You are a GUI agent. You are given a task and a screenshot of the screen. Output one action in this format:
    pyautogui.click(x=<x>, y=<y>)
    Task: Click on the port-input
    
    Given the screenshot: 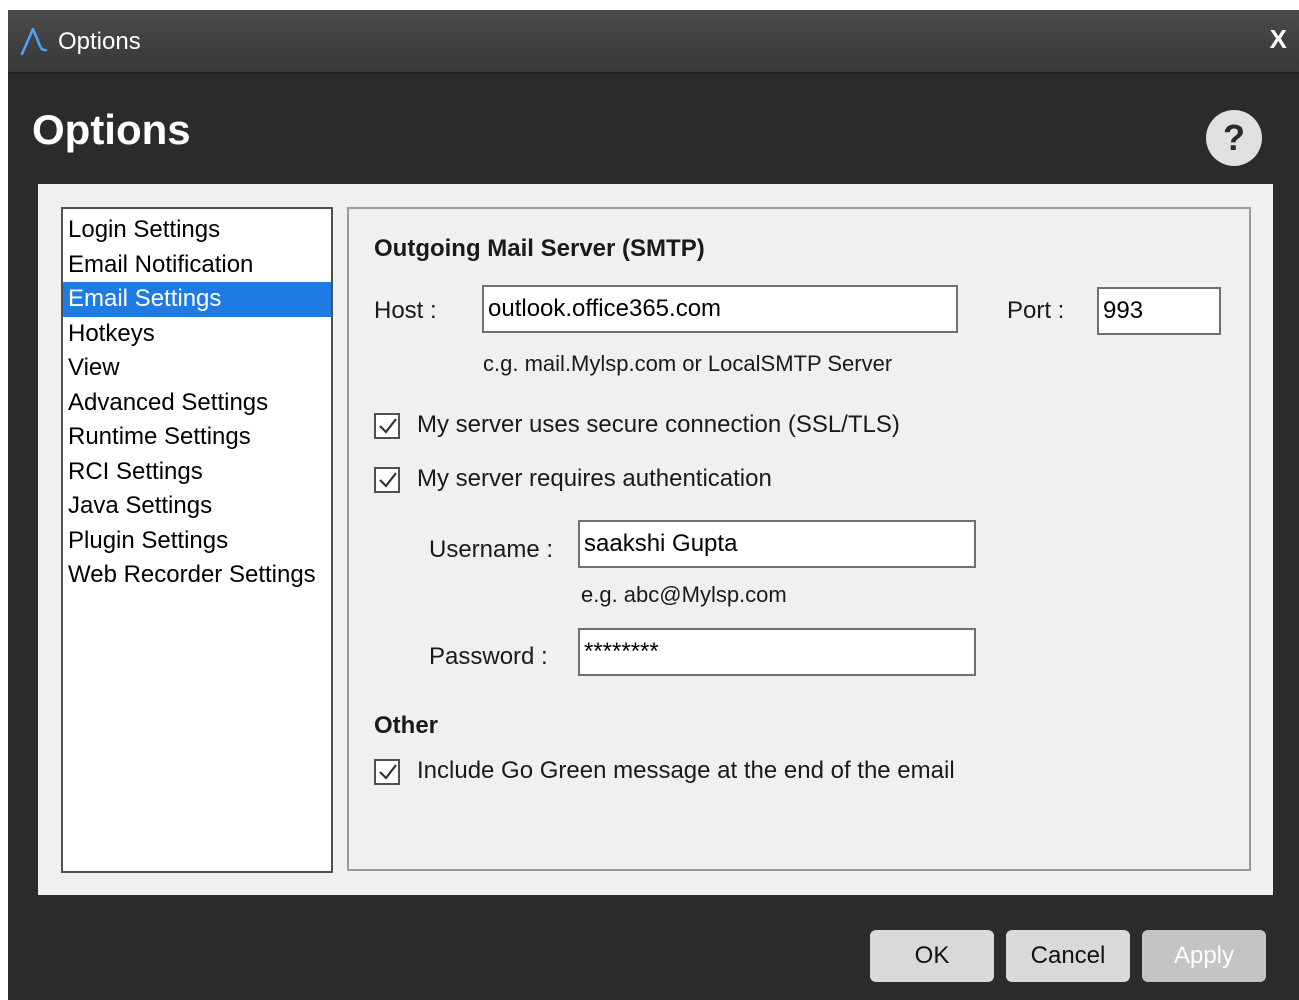 What is the action you would take?
    pyautogui.click(x=1159, y=311)
    